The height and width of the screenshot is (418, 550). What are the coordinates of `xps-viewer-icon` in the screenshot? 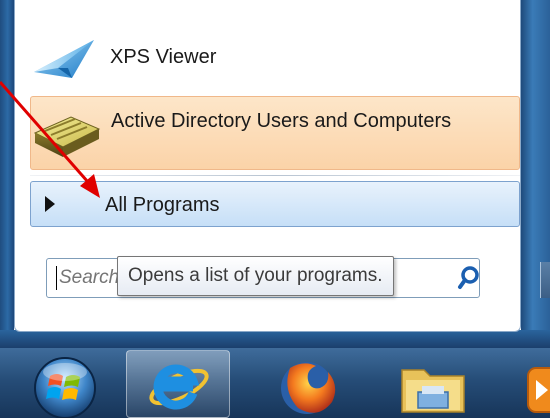 It's located at (64, 59).